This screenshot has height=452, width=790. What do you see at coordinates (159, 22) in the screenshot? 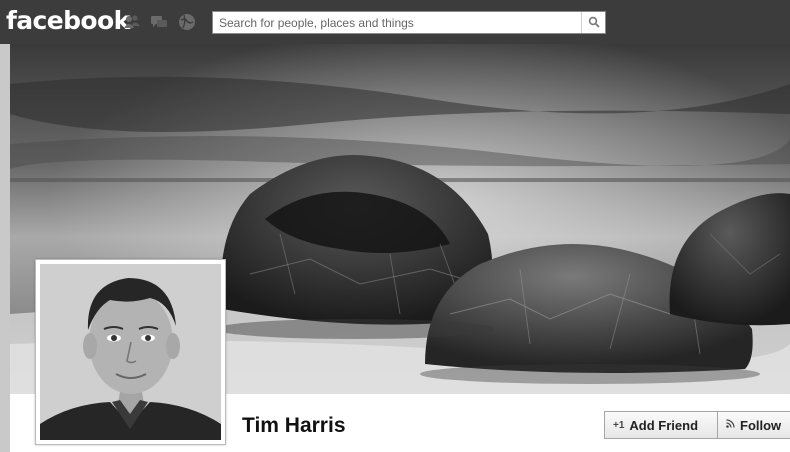
I see `messages-icon` at bounding box center [159, 22].